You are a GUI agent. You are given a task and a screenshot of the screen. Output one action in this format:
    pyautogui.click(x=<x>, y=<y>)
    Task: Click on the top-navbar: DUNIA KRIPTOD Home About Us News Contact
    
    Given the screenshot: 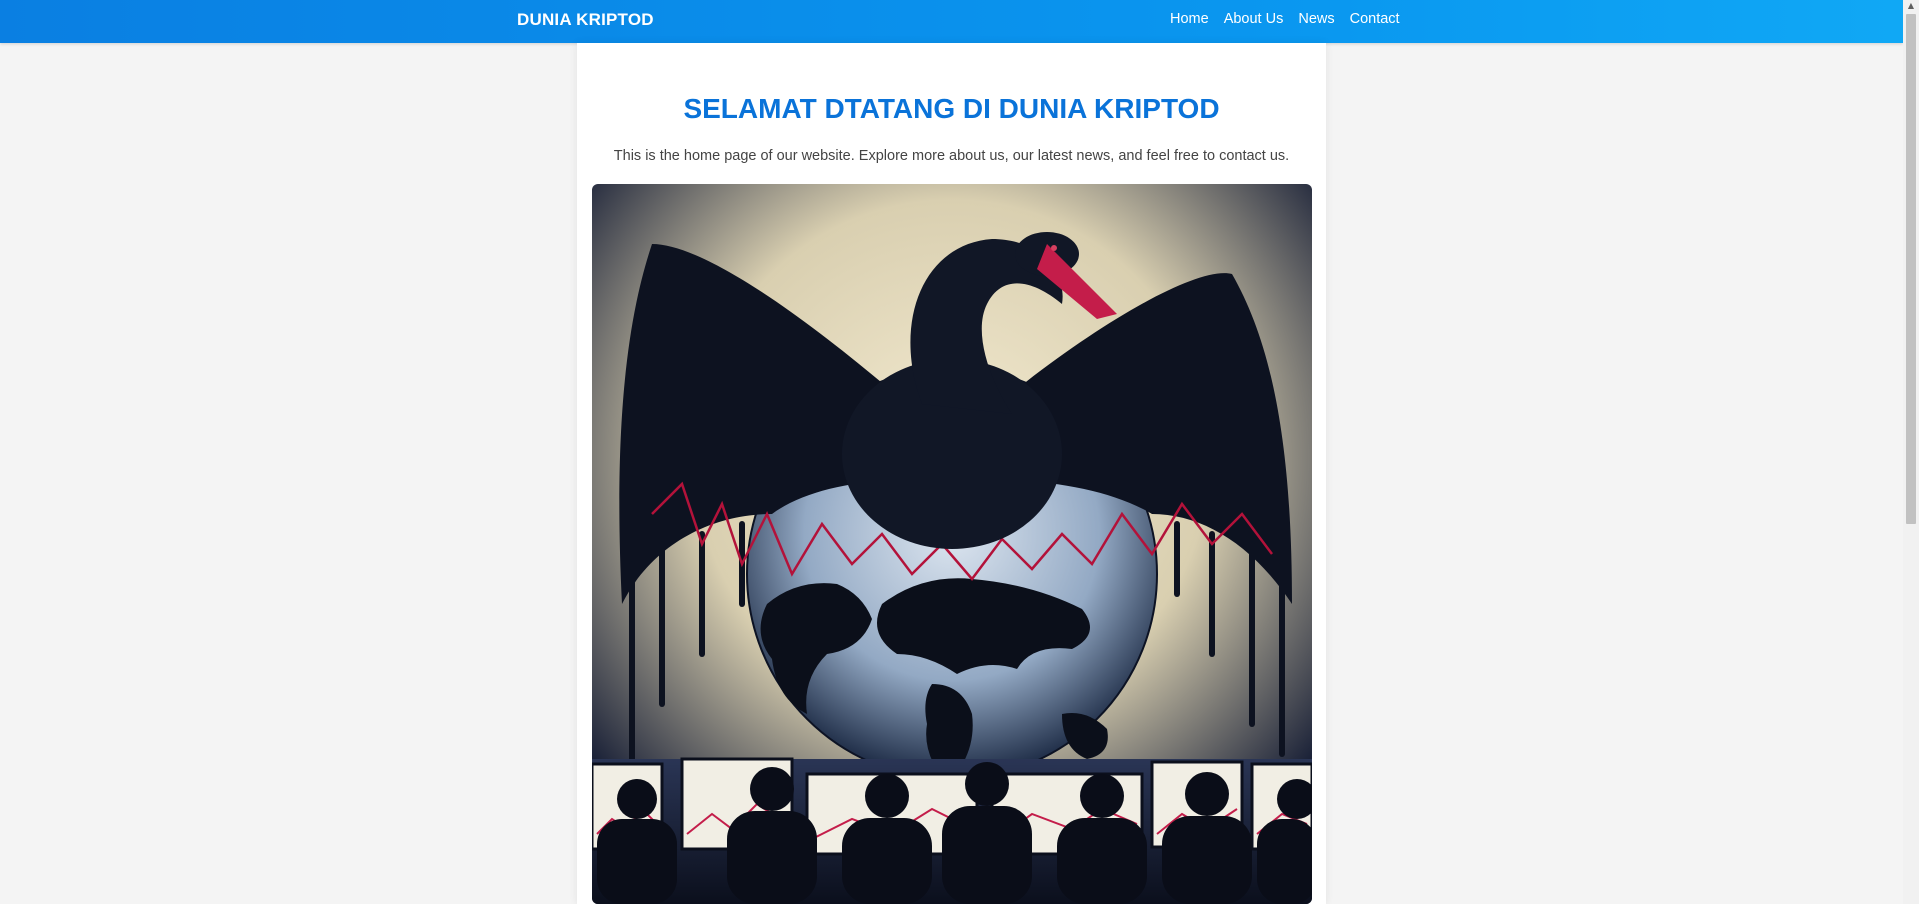 What is the action you would take?
    pyautogui.click(x=951, y=21)
    